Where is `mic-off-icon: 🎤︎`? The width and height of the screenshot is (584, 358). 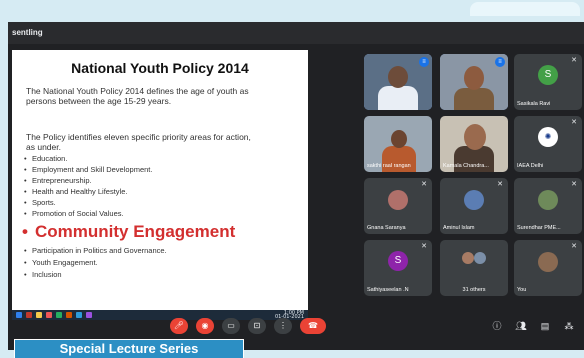
mic-off-icon: 🎤︎ is located at coordinates (179, 325).